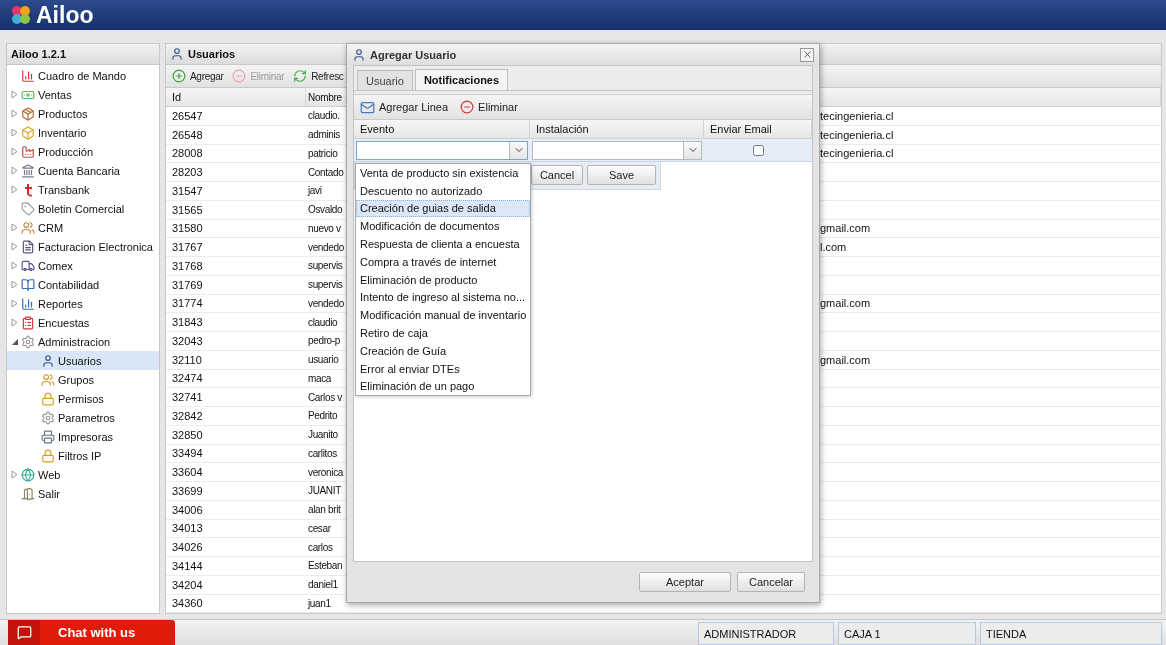 Image resolution: width=1166 pixels, height=645 pixels. What do you see at coordinates (83, 303) in the screenshot?
I see `sidebar-item: Reportes` at bounding box center [83, 303].